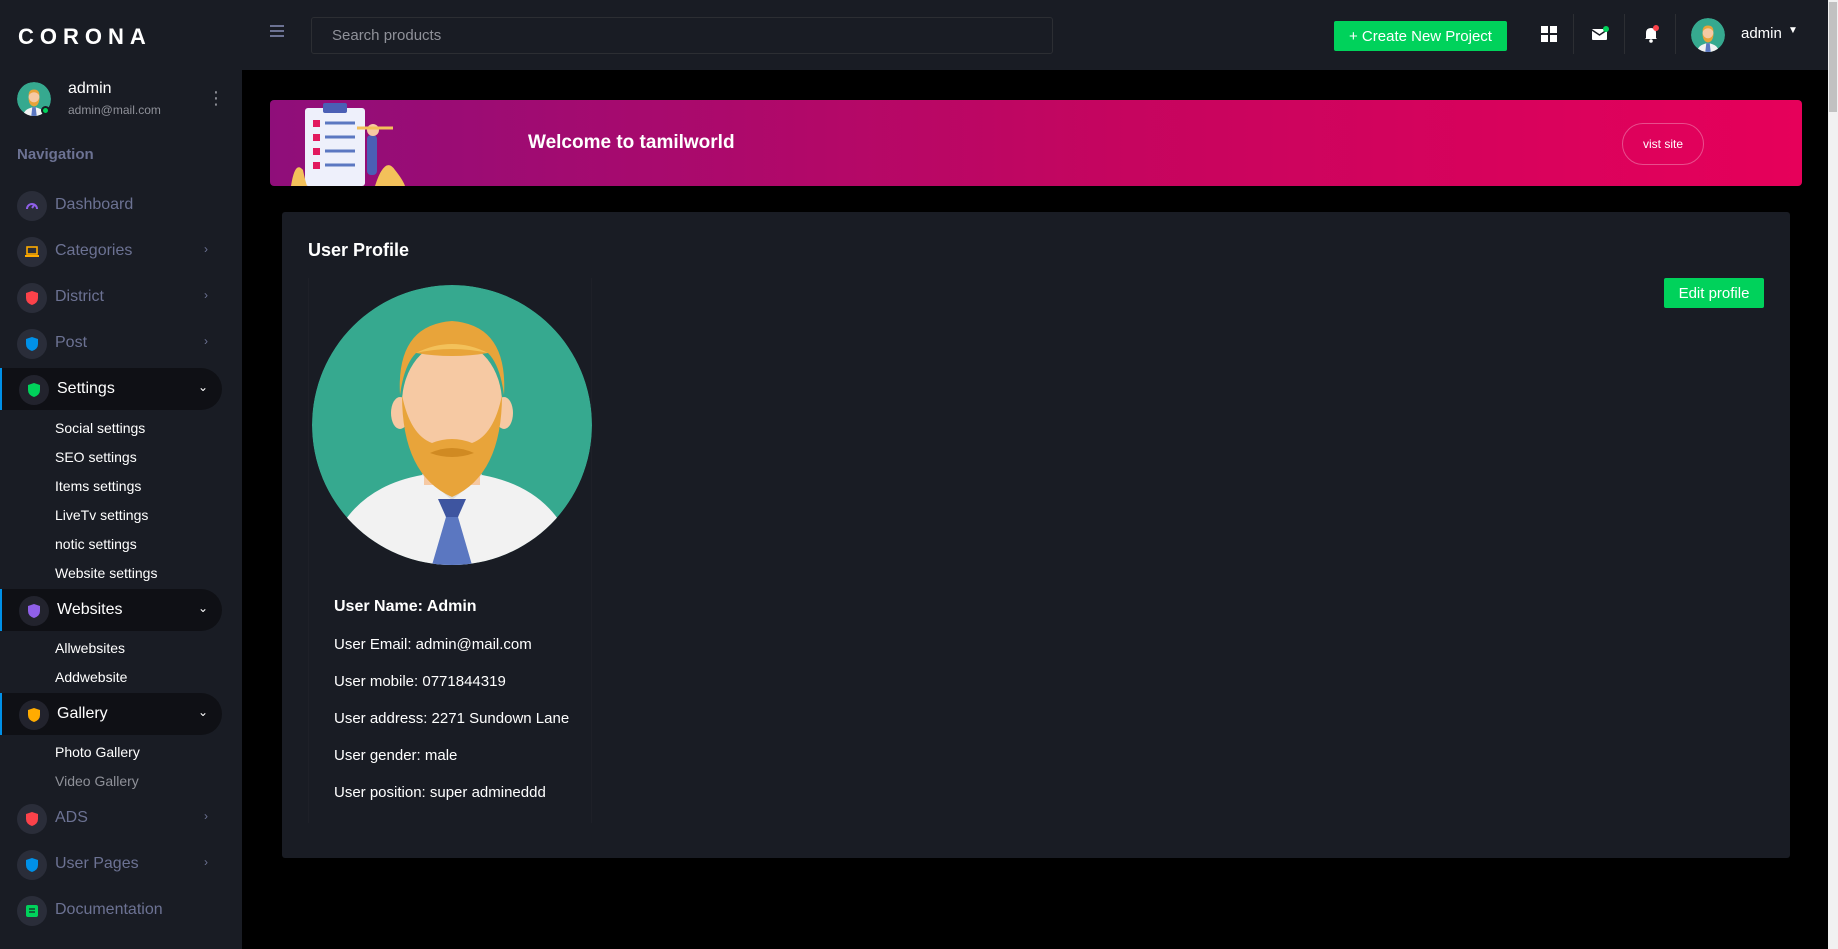 Image resolution: width=1838 pixels, height=949 pixels. Describe the element at coordinates (1600, 34) in the screenshot. I see `mail-icon` at that location.